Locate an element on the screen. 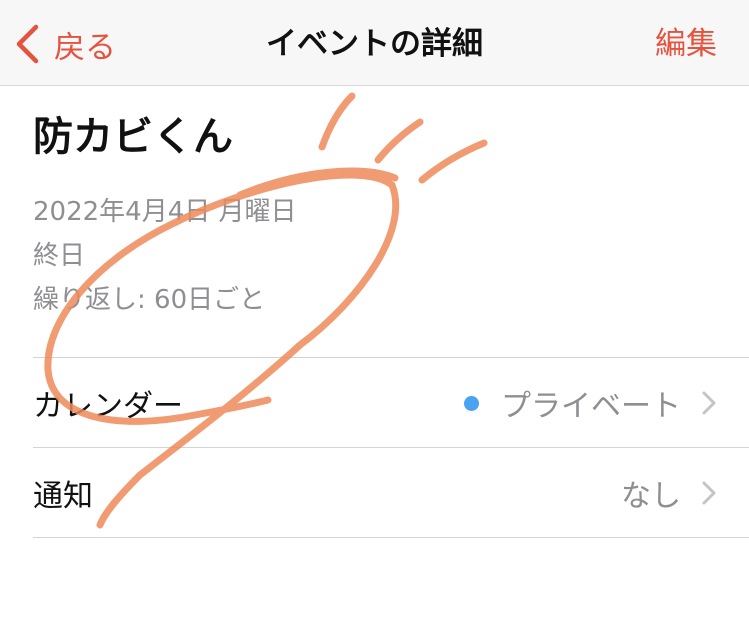 The image size is (749, 639). event-all-day: 終日 is located at coordinates (59, 256).